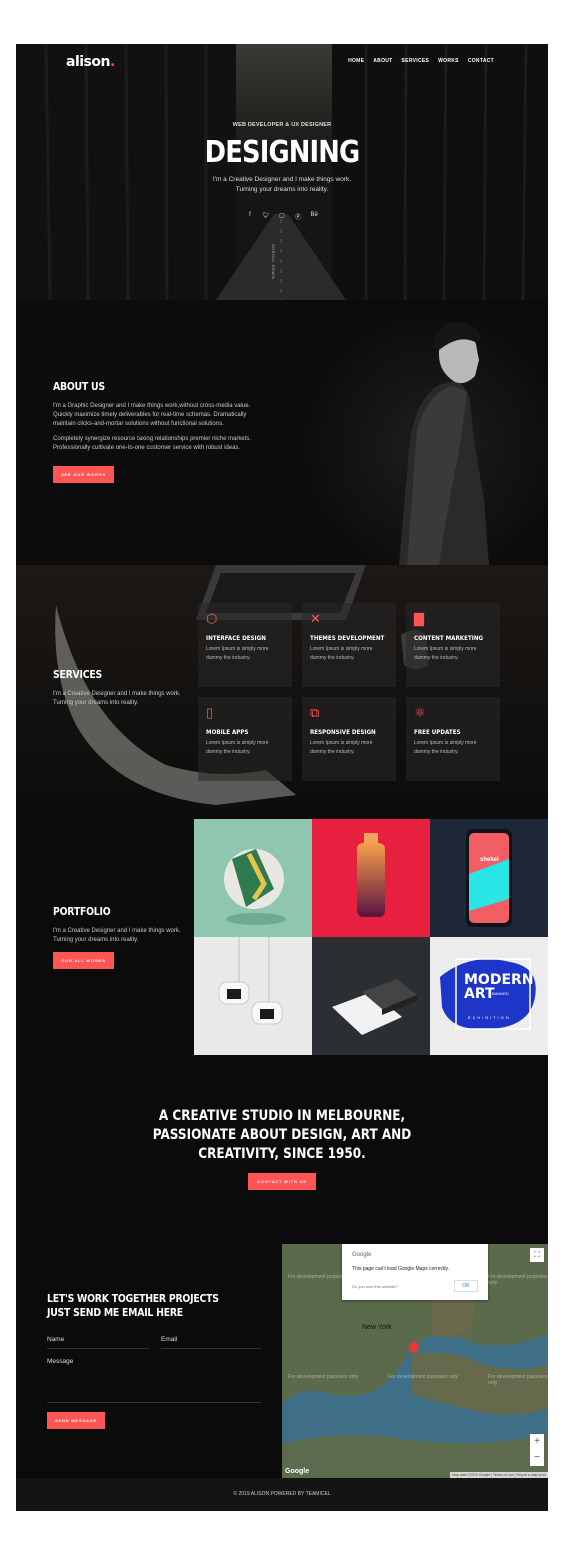  I want to click on email-field: Email, so click(211, 1342).